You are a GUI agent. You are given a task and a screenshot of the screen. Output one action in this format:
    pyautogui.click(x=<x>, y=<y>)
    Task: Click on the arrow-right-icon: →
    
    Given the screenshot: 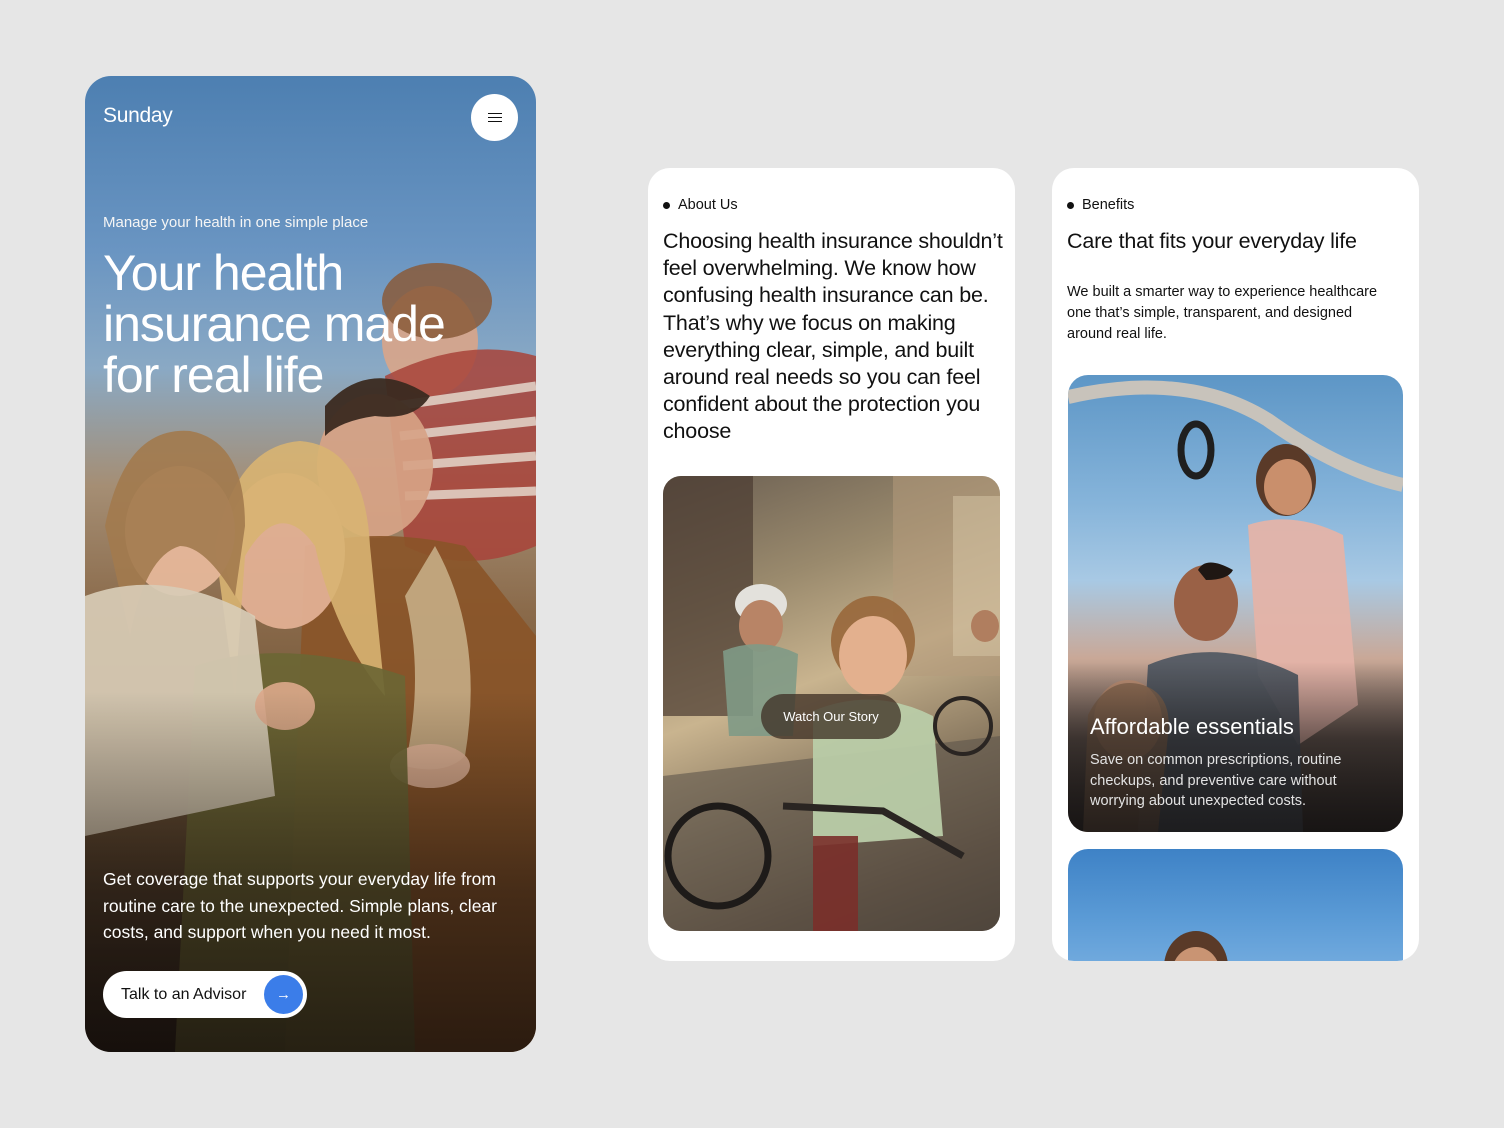 What is the action you would take?
    pyautogui.click(x=283, y=994)
    